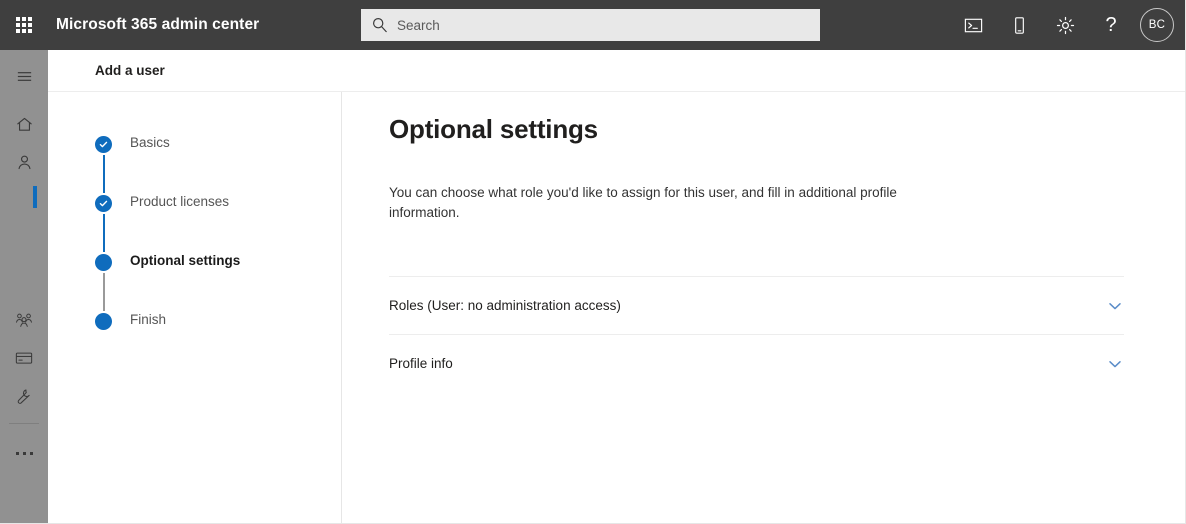 Image resolution: width=1186 pixels, height=524 pixels. Describe the element at coordinates (35, 197) in the screenshot. I see `sidebar-active-indicator` at that location.